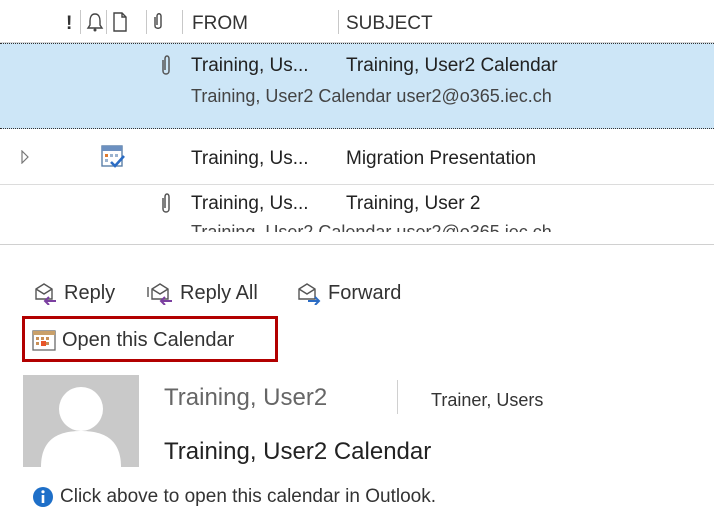 The height and width of the screenshot is (514, 714). I want to click on calendar-icon, so click(44, 340).